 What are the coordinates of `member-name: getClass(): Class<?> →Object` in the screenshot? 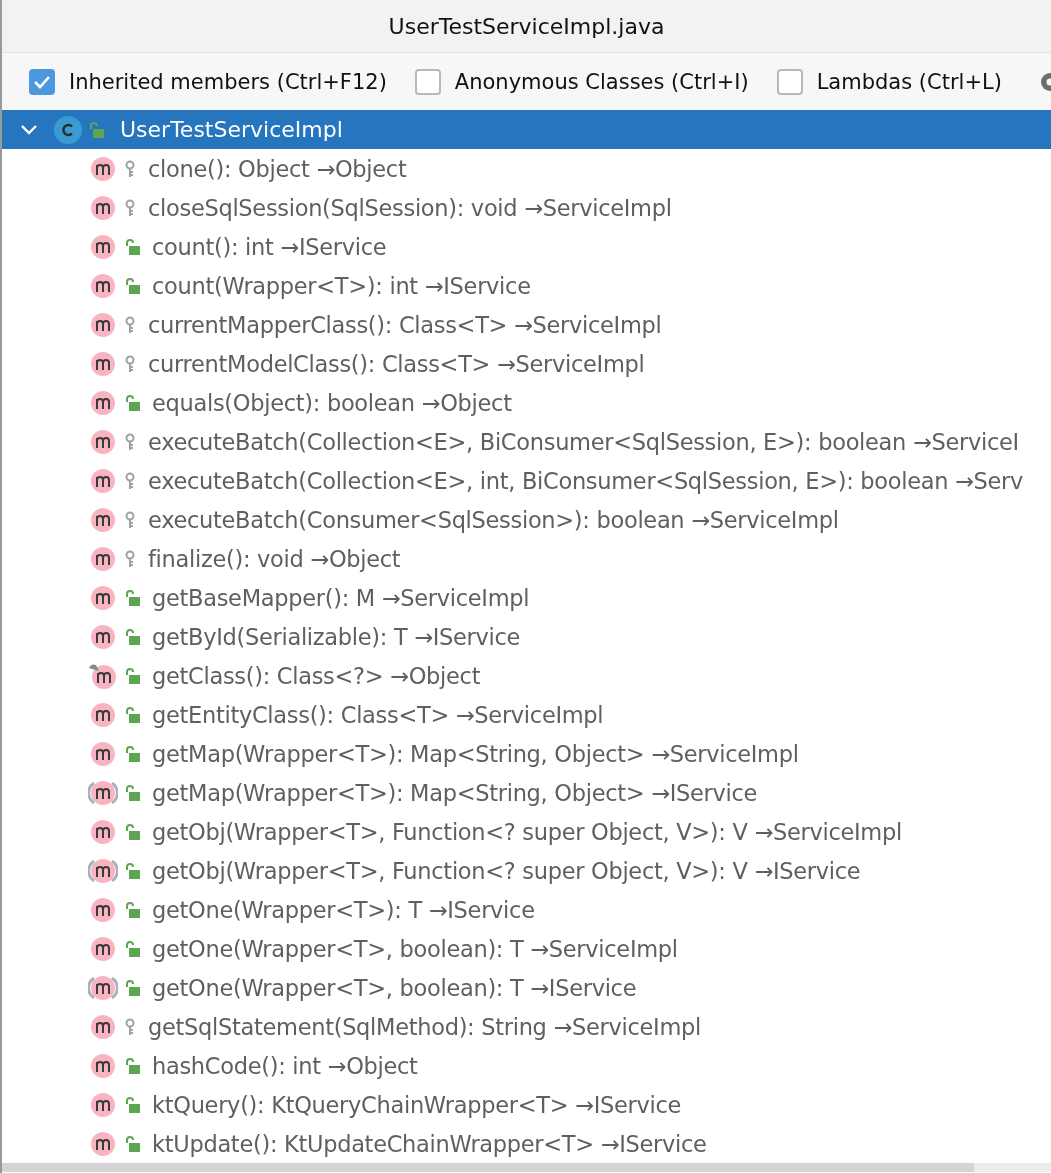 It's located at (316, 675).